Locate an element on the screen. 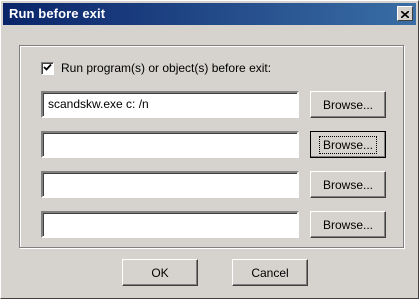 The image size is (419, 299). run-before-exit-option: Run program(s) or object(s) before exit: is located at coordinates (156, 68).